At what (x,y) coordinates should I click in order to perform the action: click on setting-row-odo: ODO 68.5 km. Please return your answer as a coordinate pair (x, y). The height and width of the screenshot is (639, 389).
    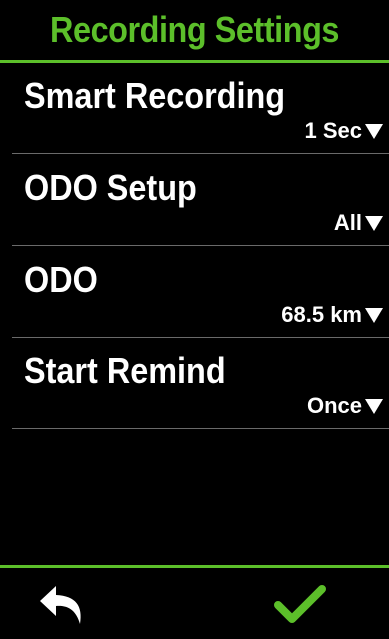
    Looking at the image, I should click on (194, 292).